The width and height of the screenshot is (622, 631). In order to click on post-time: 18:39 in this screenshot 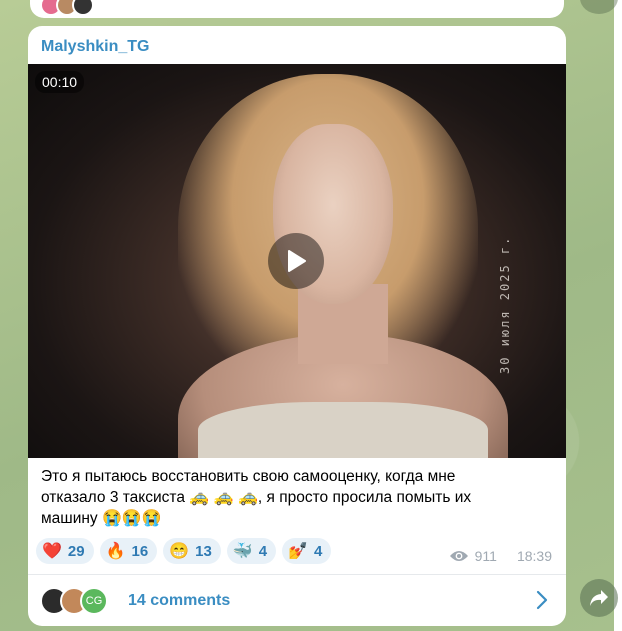, I will do `click(534, 556)`.